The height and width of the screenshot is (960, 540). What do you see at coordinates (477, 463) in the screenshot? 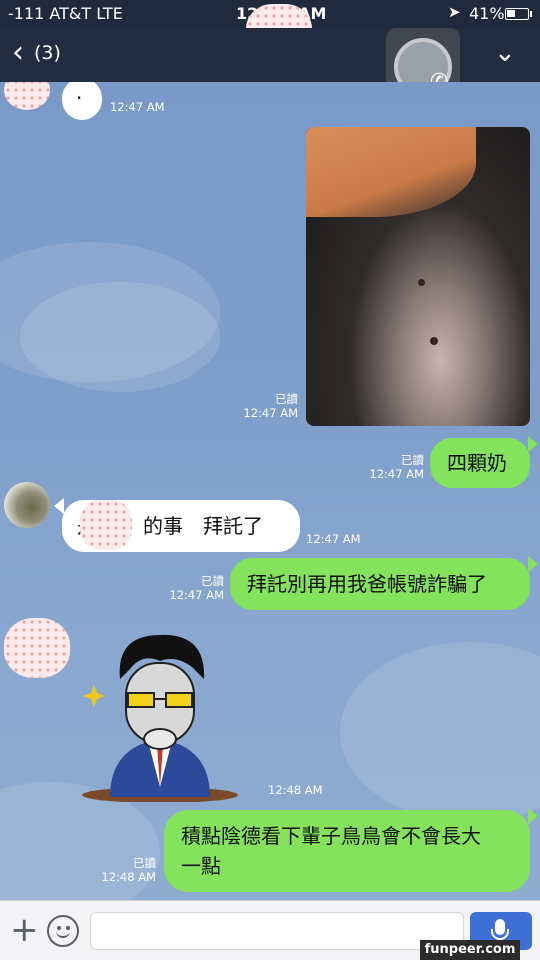
I see `message-text: 四顆奶` at bounding box center [477, 463].